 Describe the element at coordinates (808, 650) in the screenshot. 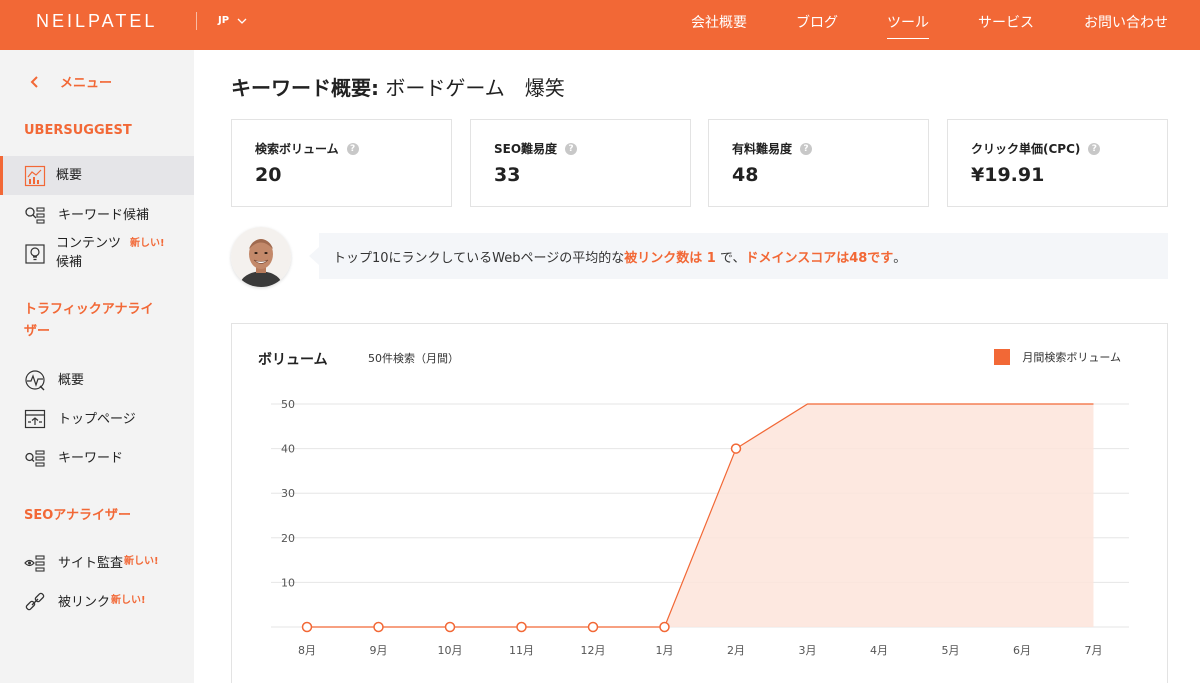

I see `x-tick-label: 3月` at that location.